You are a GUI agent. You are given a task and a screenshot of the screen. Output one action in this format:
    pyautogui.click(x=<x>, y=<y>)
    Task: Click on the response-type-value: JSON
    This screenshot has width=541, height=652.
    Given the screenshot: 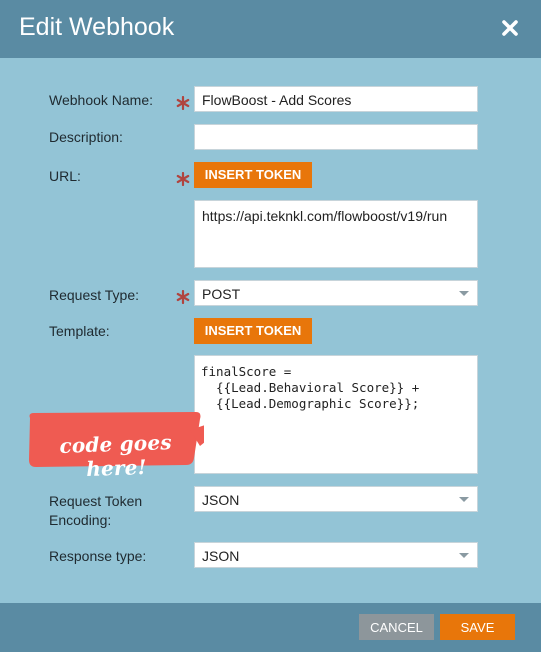 What is the action you would take?
    pyautogui.click(x=221, y=556)
    